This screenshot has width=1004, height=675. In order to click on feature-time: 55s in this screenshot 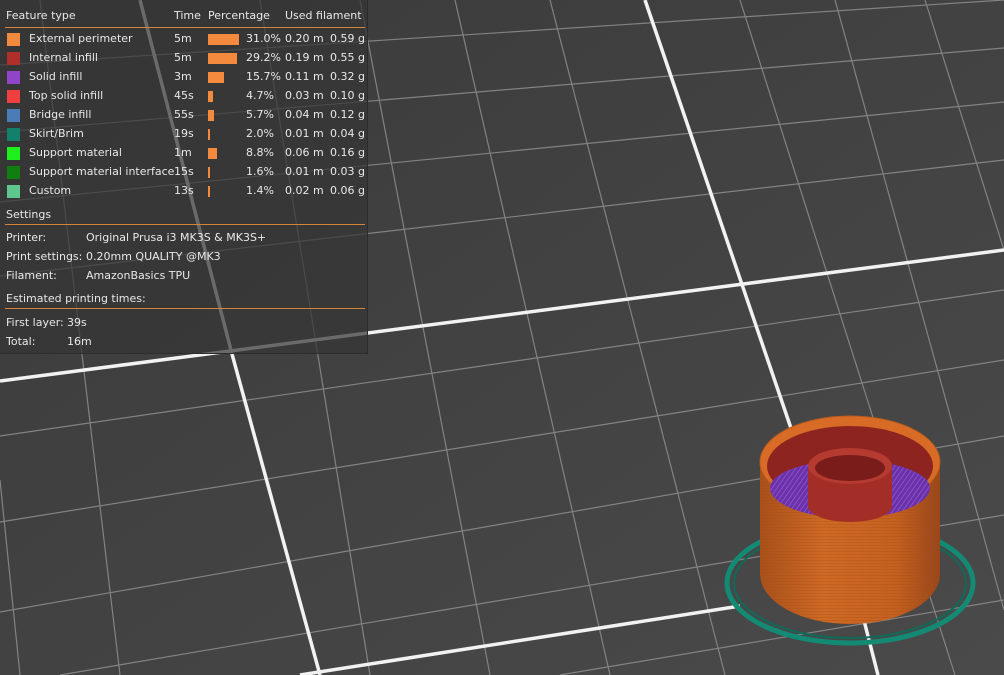, I will do `click(184, 114)`.